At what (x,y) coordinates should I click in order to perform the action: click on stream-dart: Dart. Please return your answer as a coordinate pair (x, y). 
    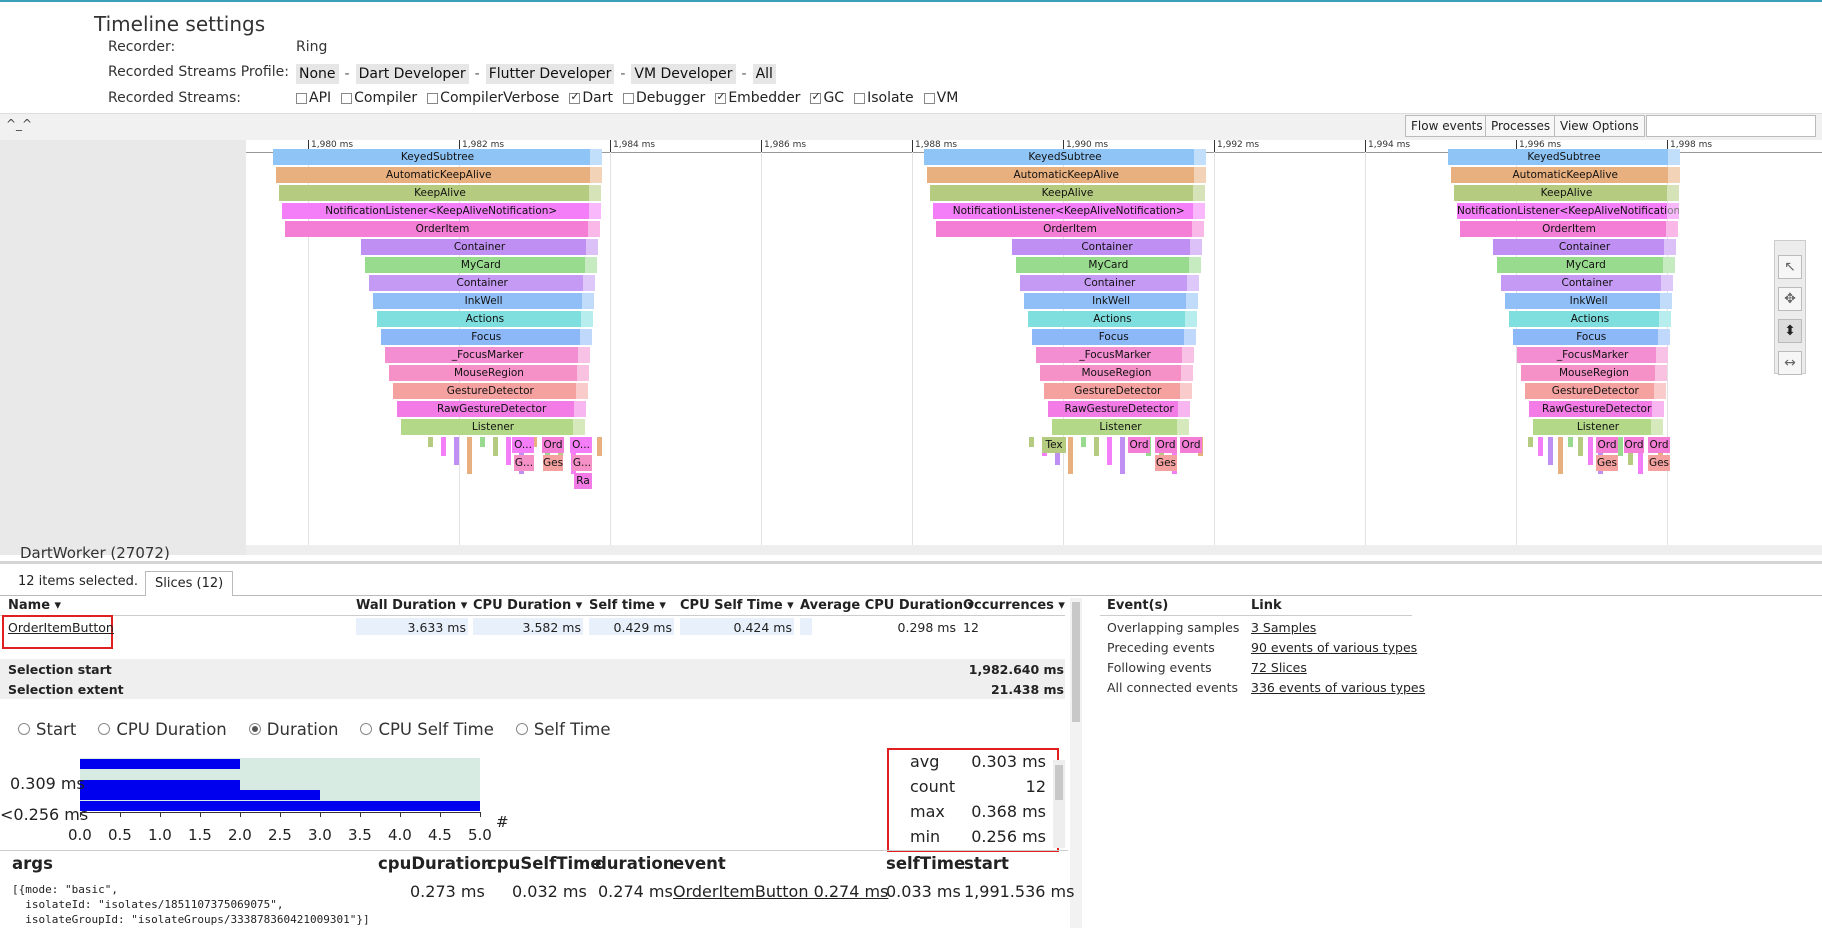
    Looking at the image, I should click on (591, 98).